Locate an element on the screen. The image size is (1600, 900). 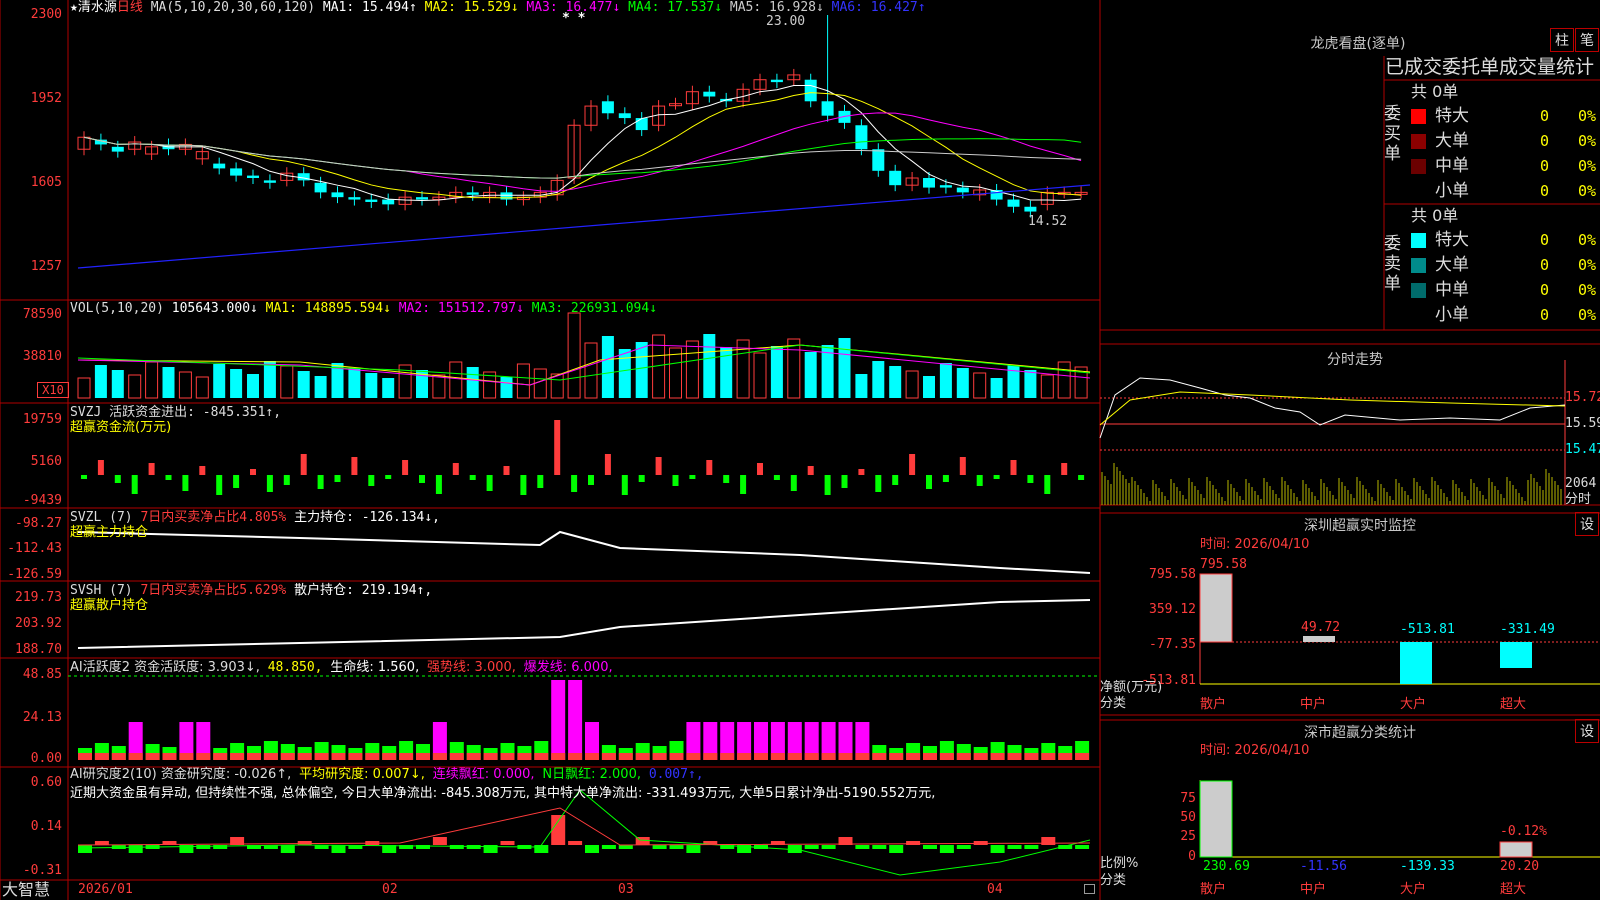
date-tick-0: 2026/01 is located at coordinates (105, 889).